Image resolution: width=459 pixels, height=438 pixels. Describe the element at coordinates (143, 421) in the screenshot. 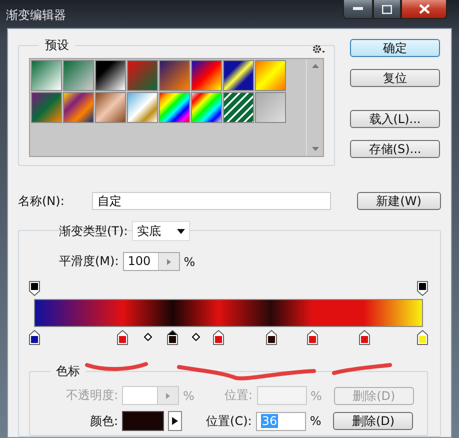

I see `color-swatch` at that location.